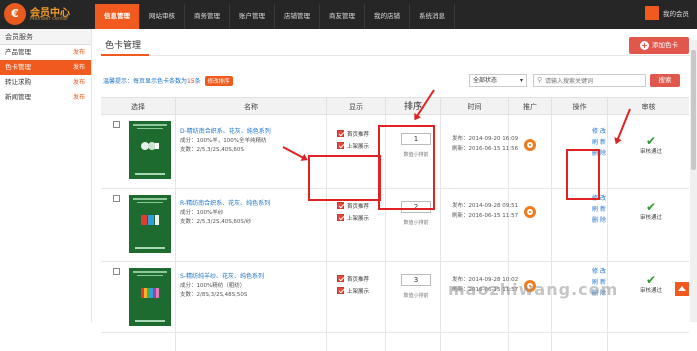 This screenshot has width=697, height=351. I want to click on back-to-top-button, so click(682, 289).